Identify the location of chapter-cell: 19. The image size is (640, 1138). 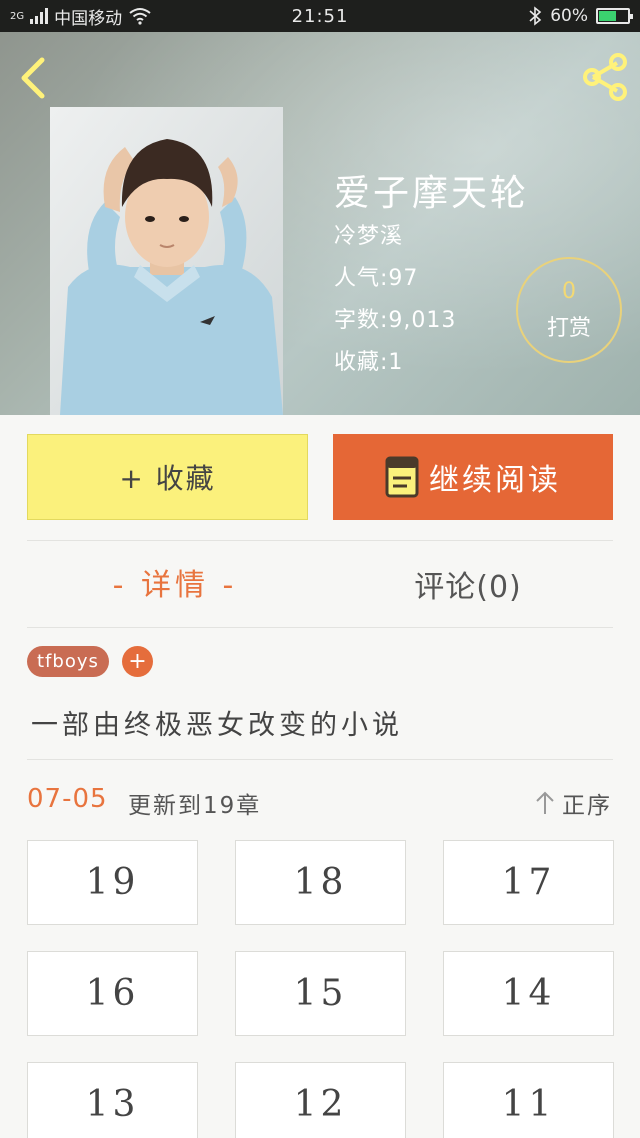
(112, 882).